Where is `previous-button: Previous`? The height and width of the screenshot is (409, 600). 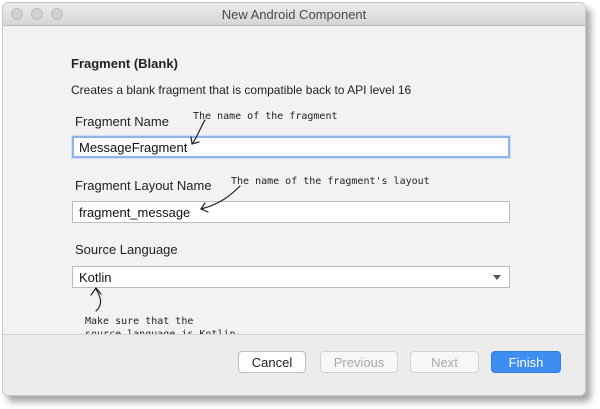
previous-button: Previous is located at coordinates (359, 362).